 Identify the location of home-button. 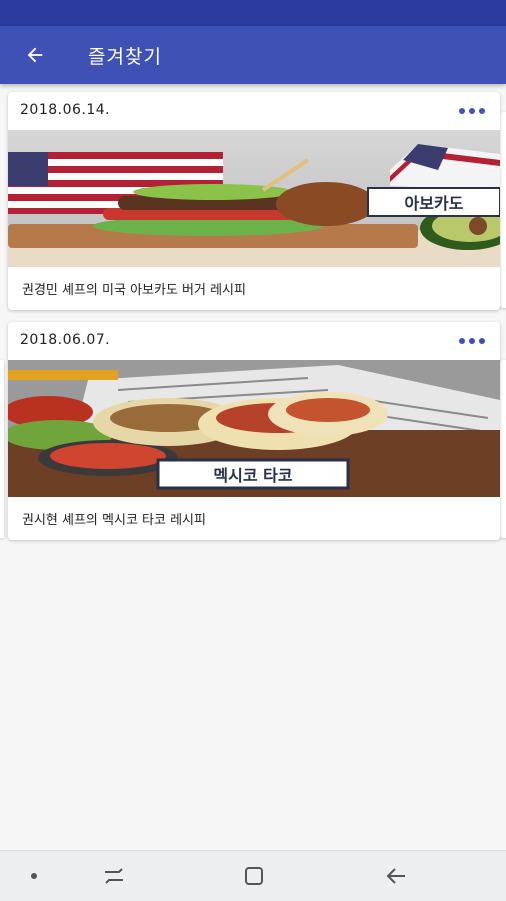
(254, 876).